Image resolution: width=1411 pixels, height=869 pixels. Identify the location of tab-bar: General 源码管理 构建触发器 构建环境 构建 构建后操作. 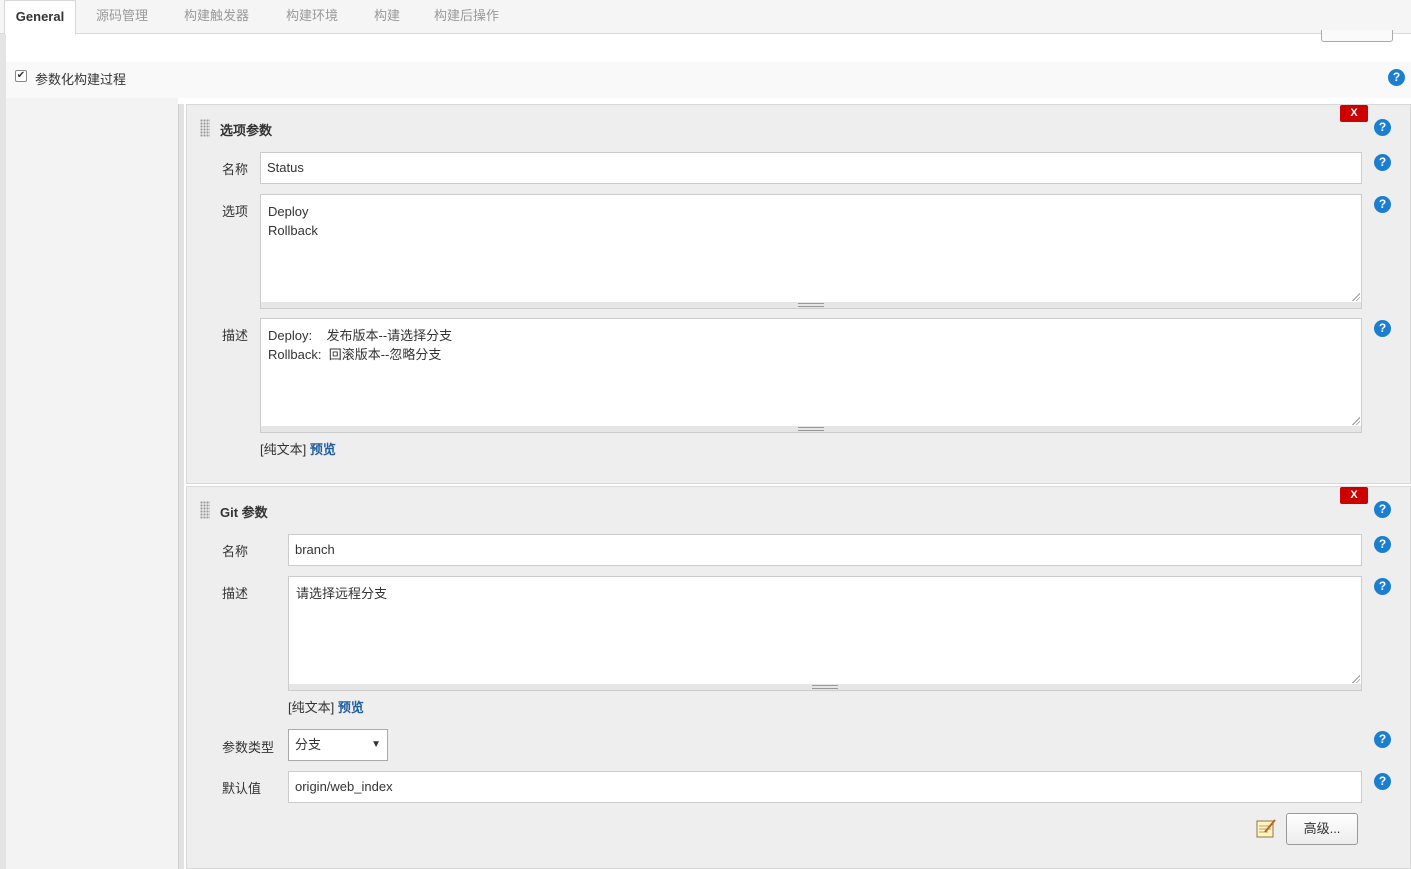
(705, 17).